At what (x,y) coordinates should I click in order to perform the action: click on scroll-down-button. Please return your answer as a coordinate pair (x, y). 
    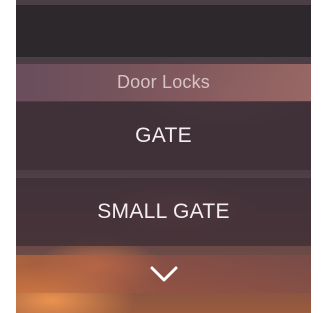
    Looking at the image, I should click on (163, 274).